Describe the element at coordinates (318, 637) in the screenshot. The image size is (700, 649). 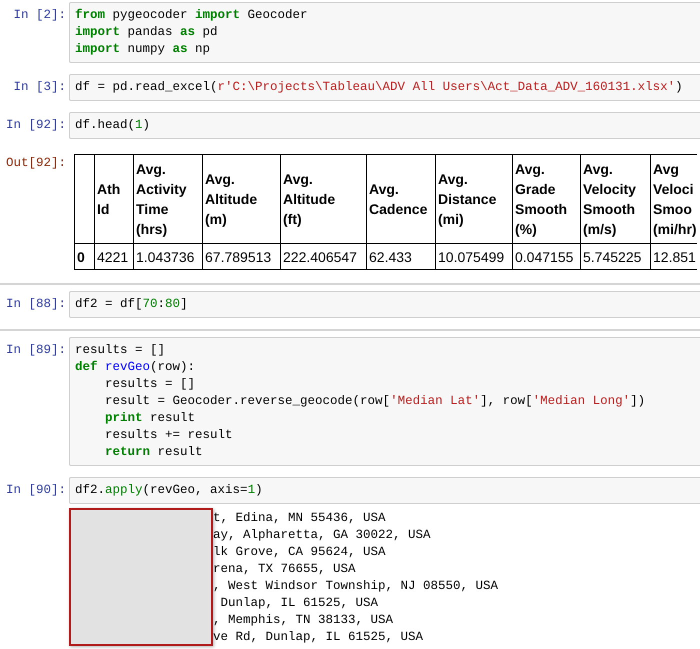
I see `output-line: ve Rd, Dunlap, IL 61525, USA` at that location.